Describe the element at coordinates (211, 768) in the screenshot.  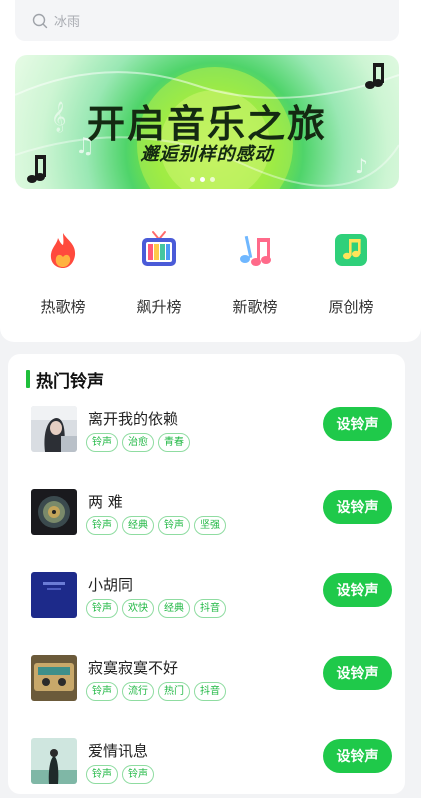
I see `list-item: 爱情讯息 铃声 铃声 设铃声` at that location.